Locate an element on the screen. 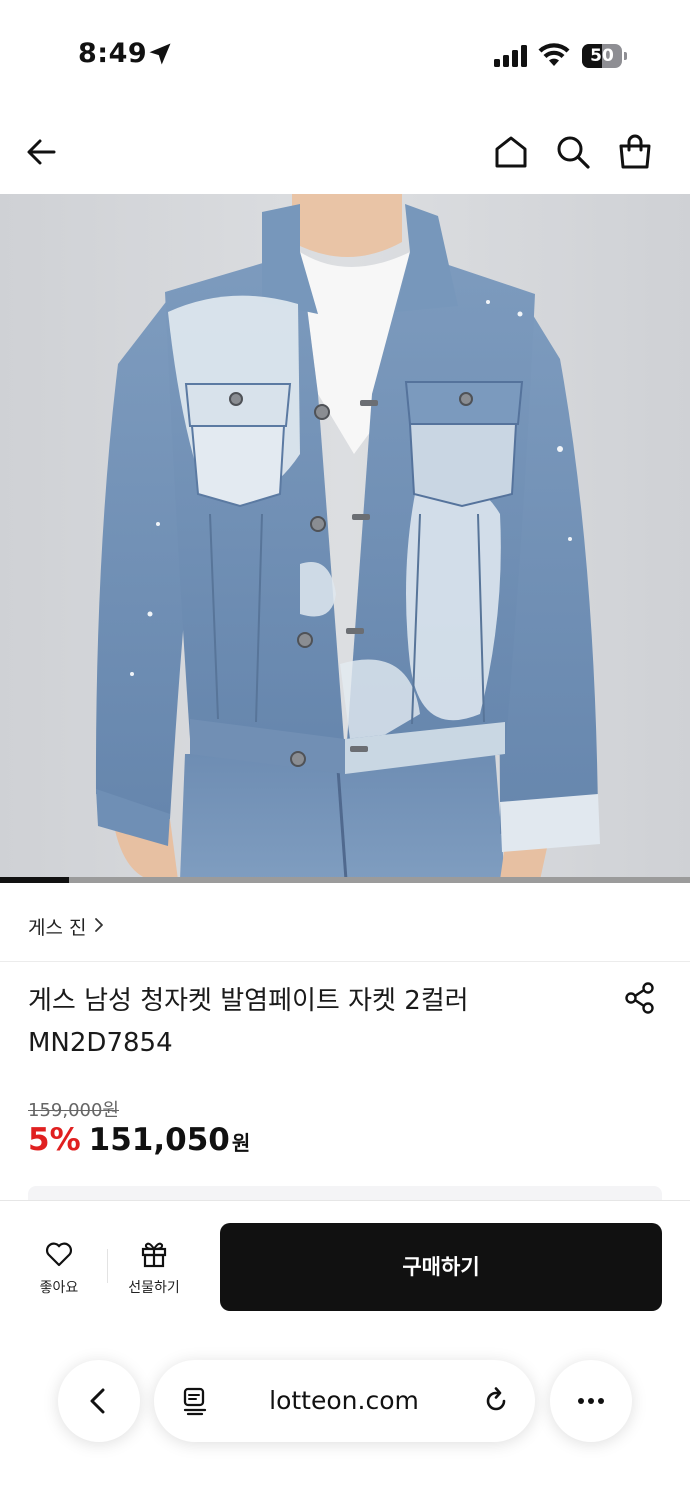  like-label: 좋아요 is located at coordinates (59, 1288).